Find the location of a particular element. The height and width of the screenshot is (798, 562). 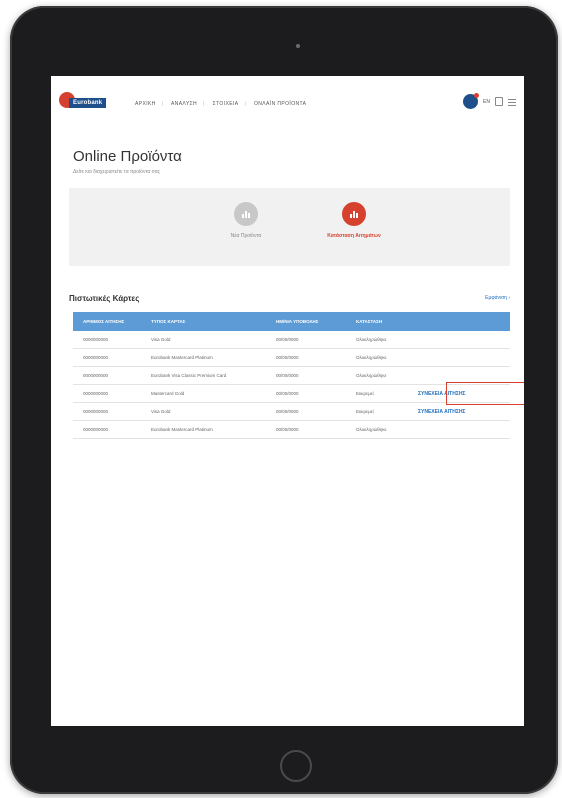

request-status-label: Κατάσταση Αιτημάτων is located at coordinates (354, 236).